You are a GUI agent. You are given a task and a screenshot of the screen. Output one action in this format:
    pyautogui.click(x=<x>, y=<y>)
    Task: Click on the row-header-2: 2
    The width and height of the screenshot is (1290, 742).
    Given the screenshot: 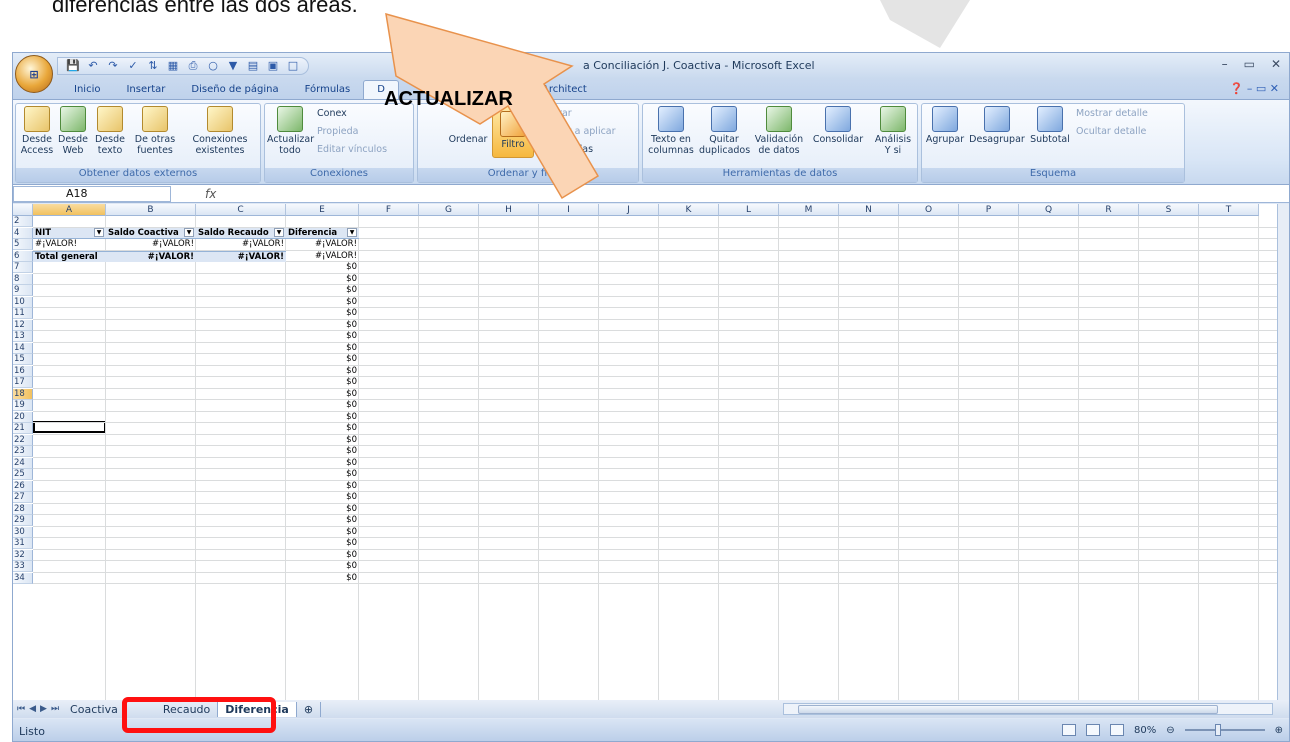 What is the action you would take?
    pyautogui.click(x=23, y=221)
    